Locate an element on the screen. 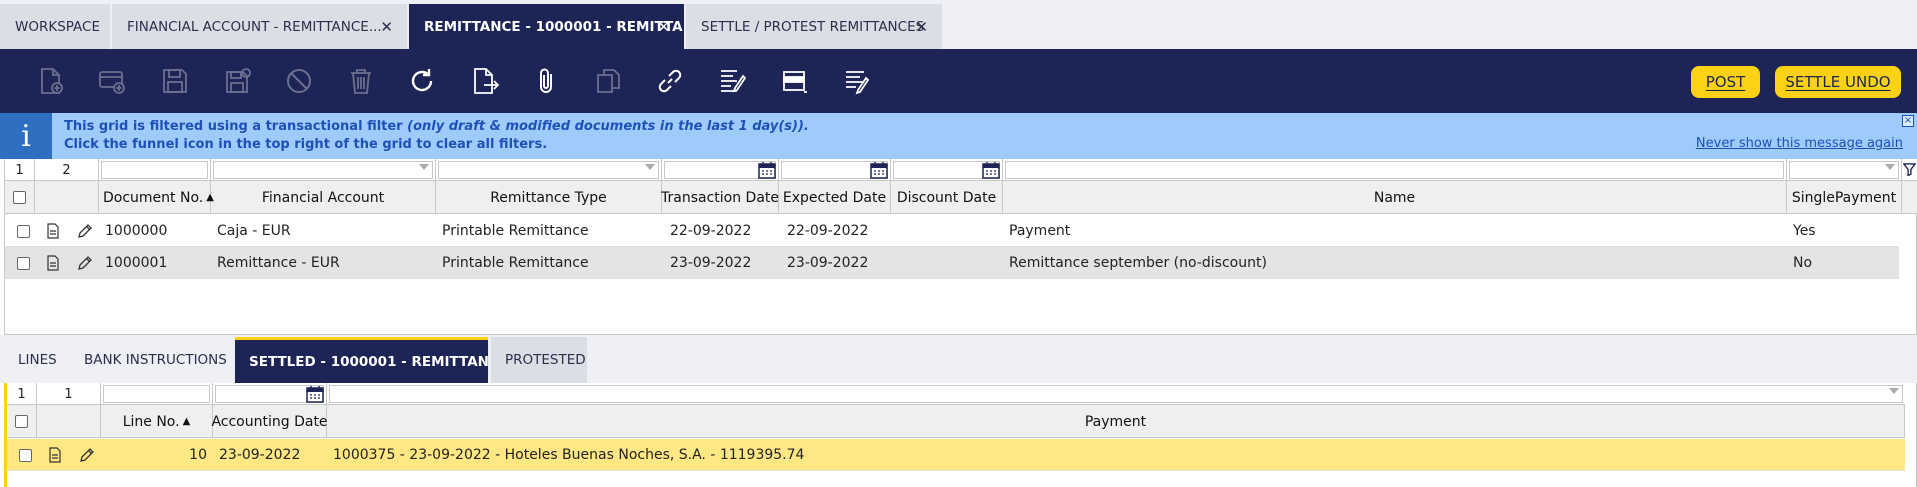 The image size is (1917, 487). post-button: POST is located at coordinates (1725, 82).